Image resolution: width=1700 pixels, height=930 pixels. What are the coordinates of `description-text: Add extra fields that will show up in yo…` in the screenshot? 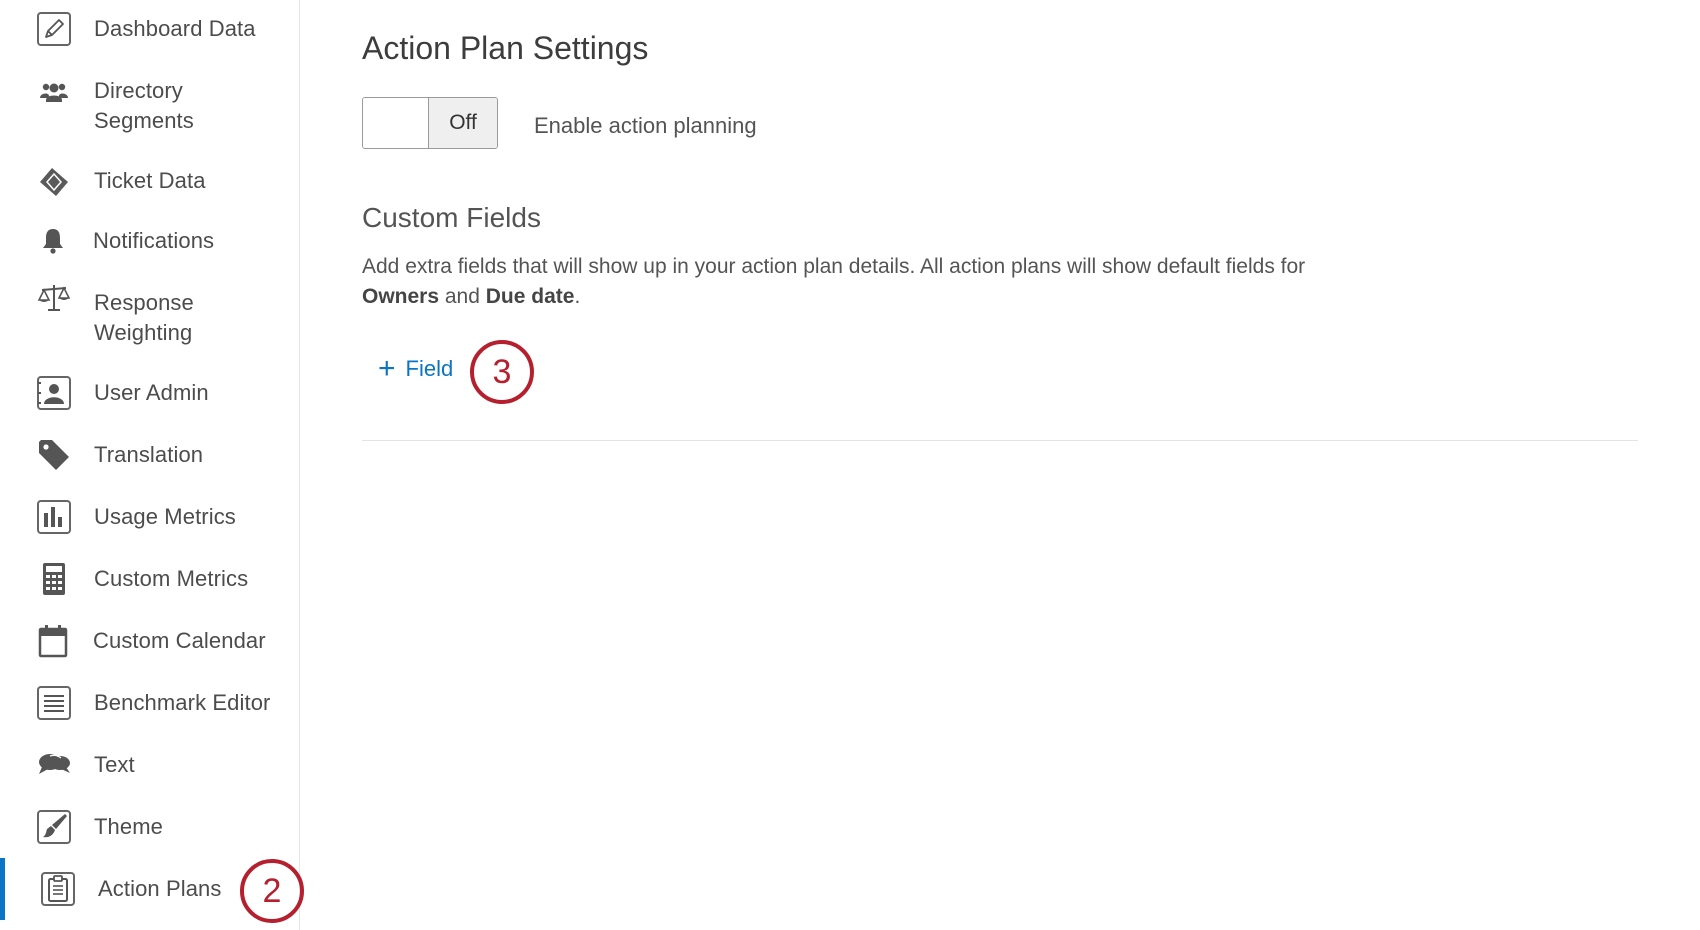 It's located at (834, 266).